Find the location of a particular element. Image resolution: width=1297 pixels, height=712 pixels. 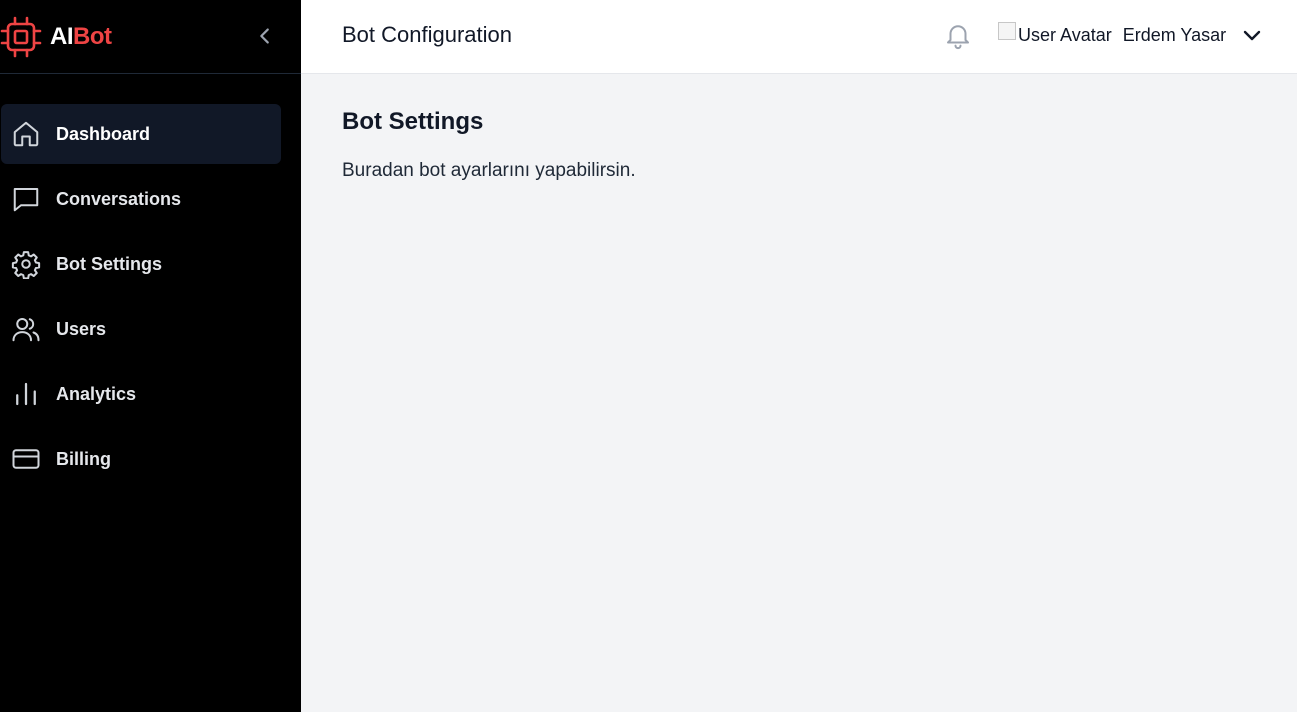

notifications-button is located at coordinates (958, 35).